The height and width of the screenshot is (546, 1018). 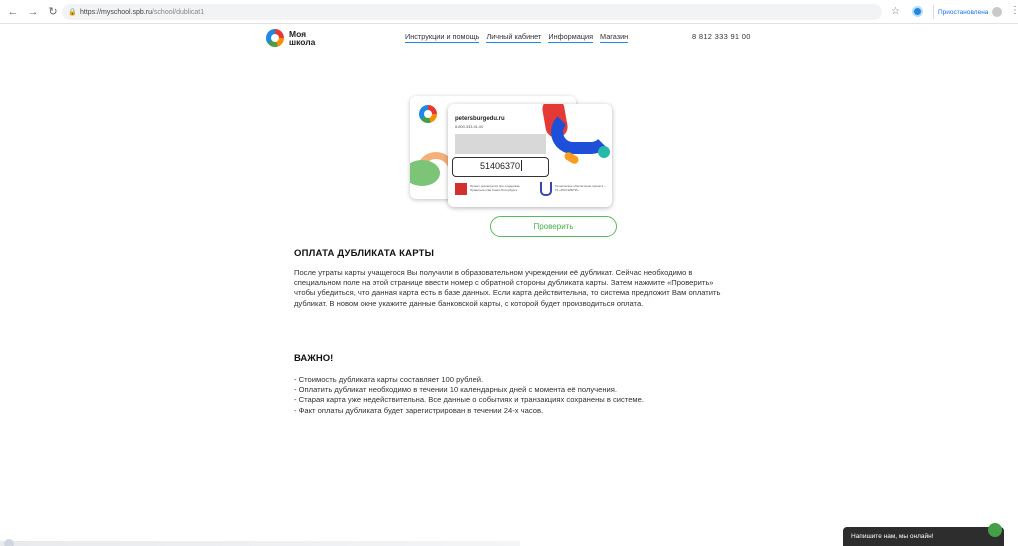 I want to click on card-logo-icon, so click(x=428, y=114).